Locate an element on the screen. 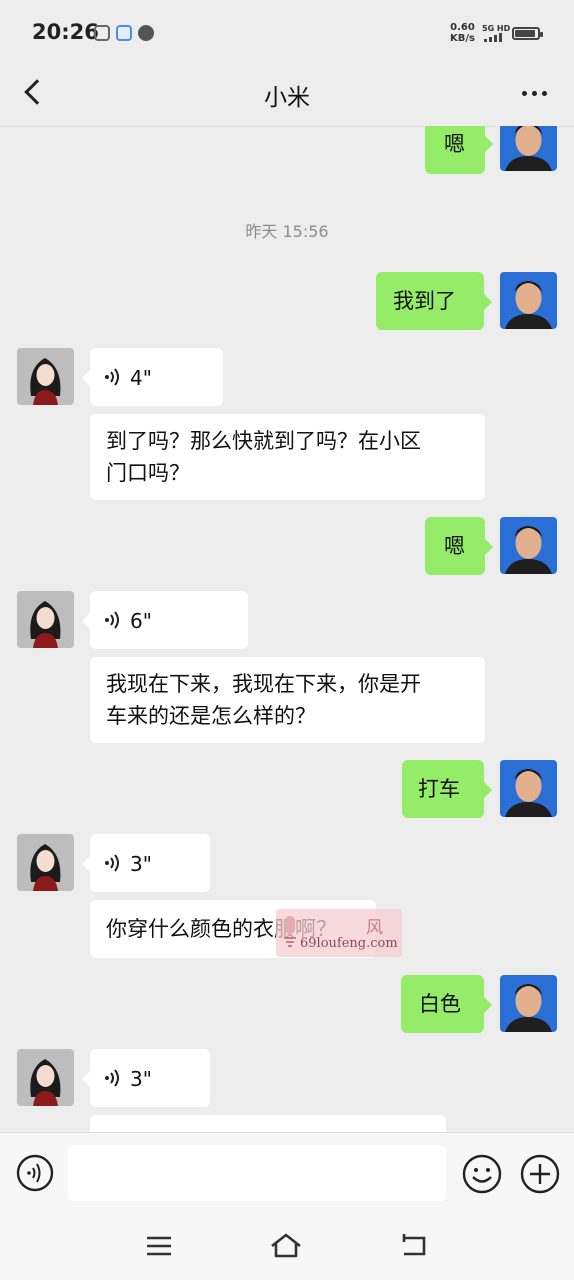 This screenshot has height=1280, width=574. plus-circle-icon is located at coordinates (540, 1174).